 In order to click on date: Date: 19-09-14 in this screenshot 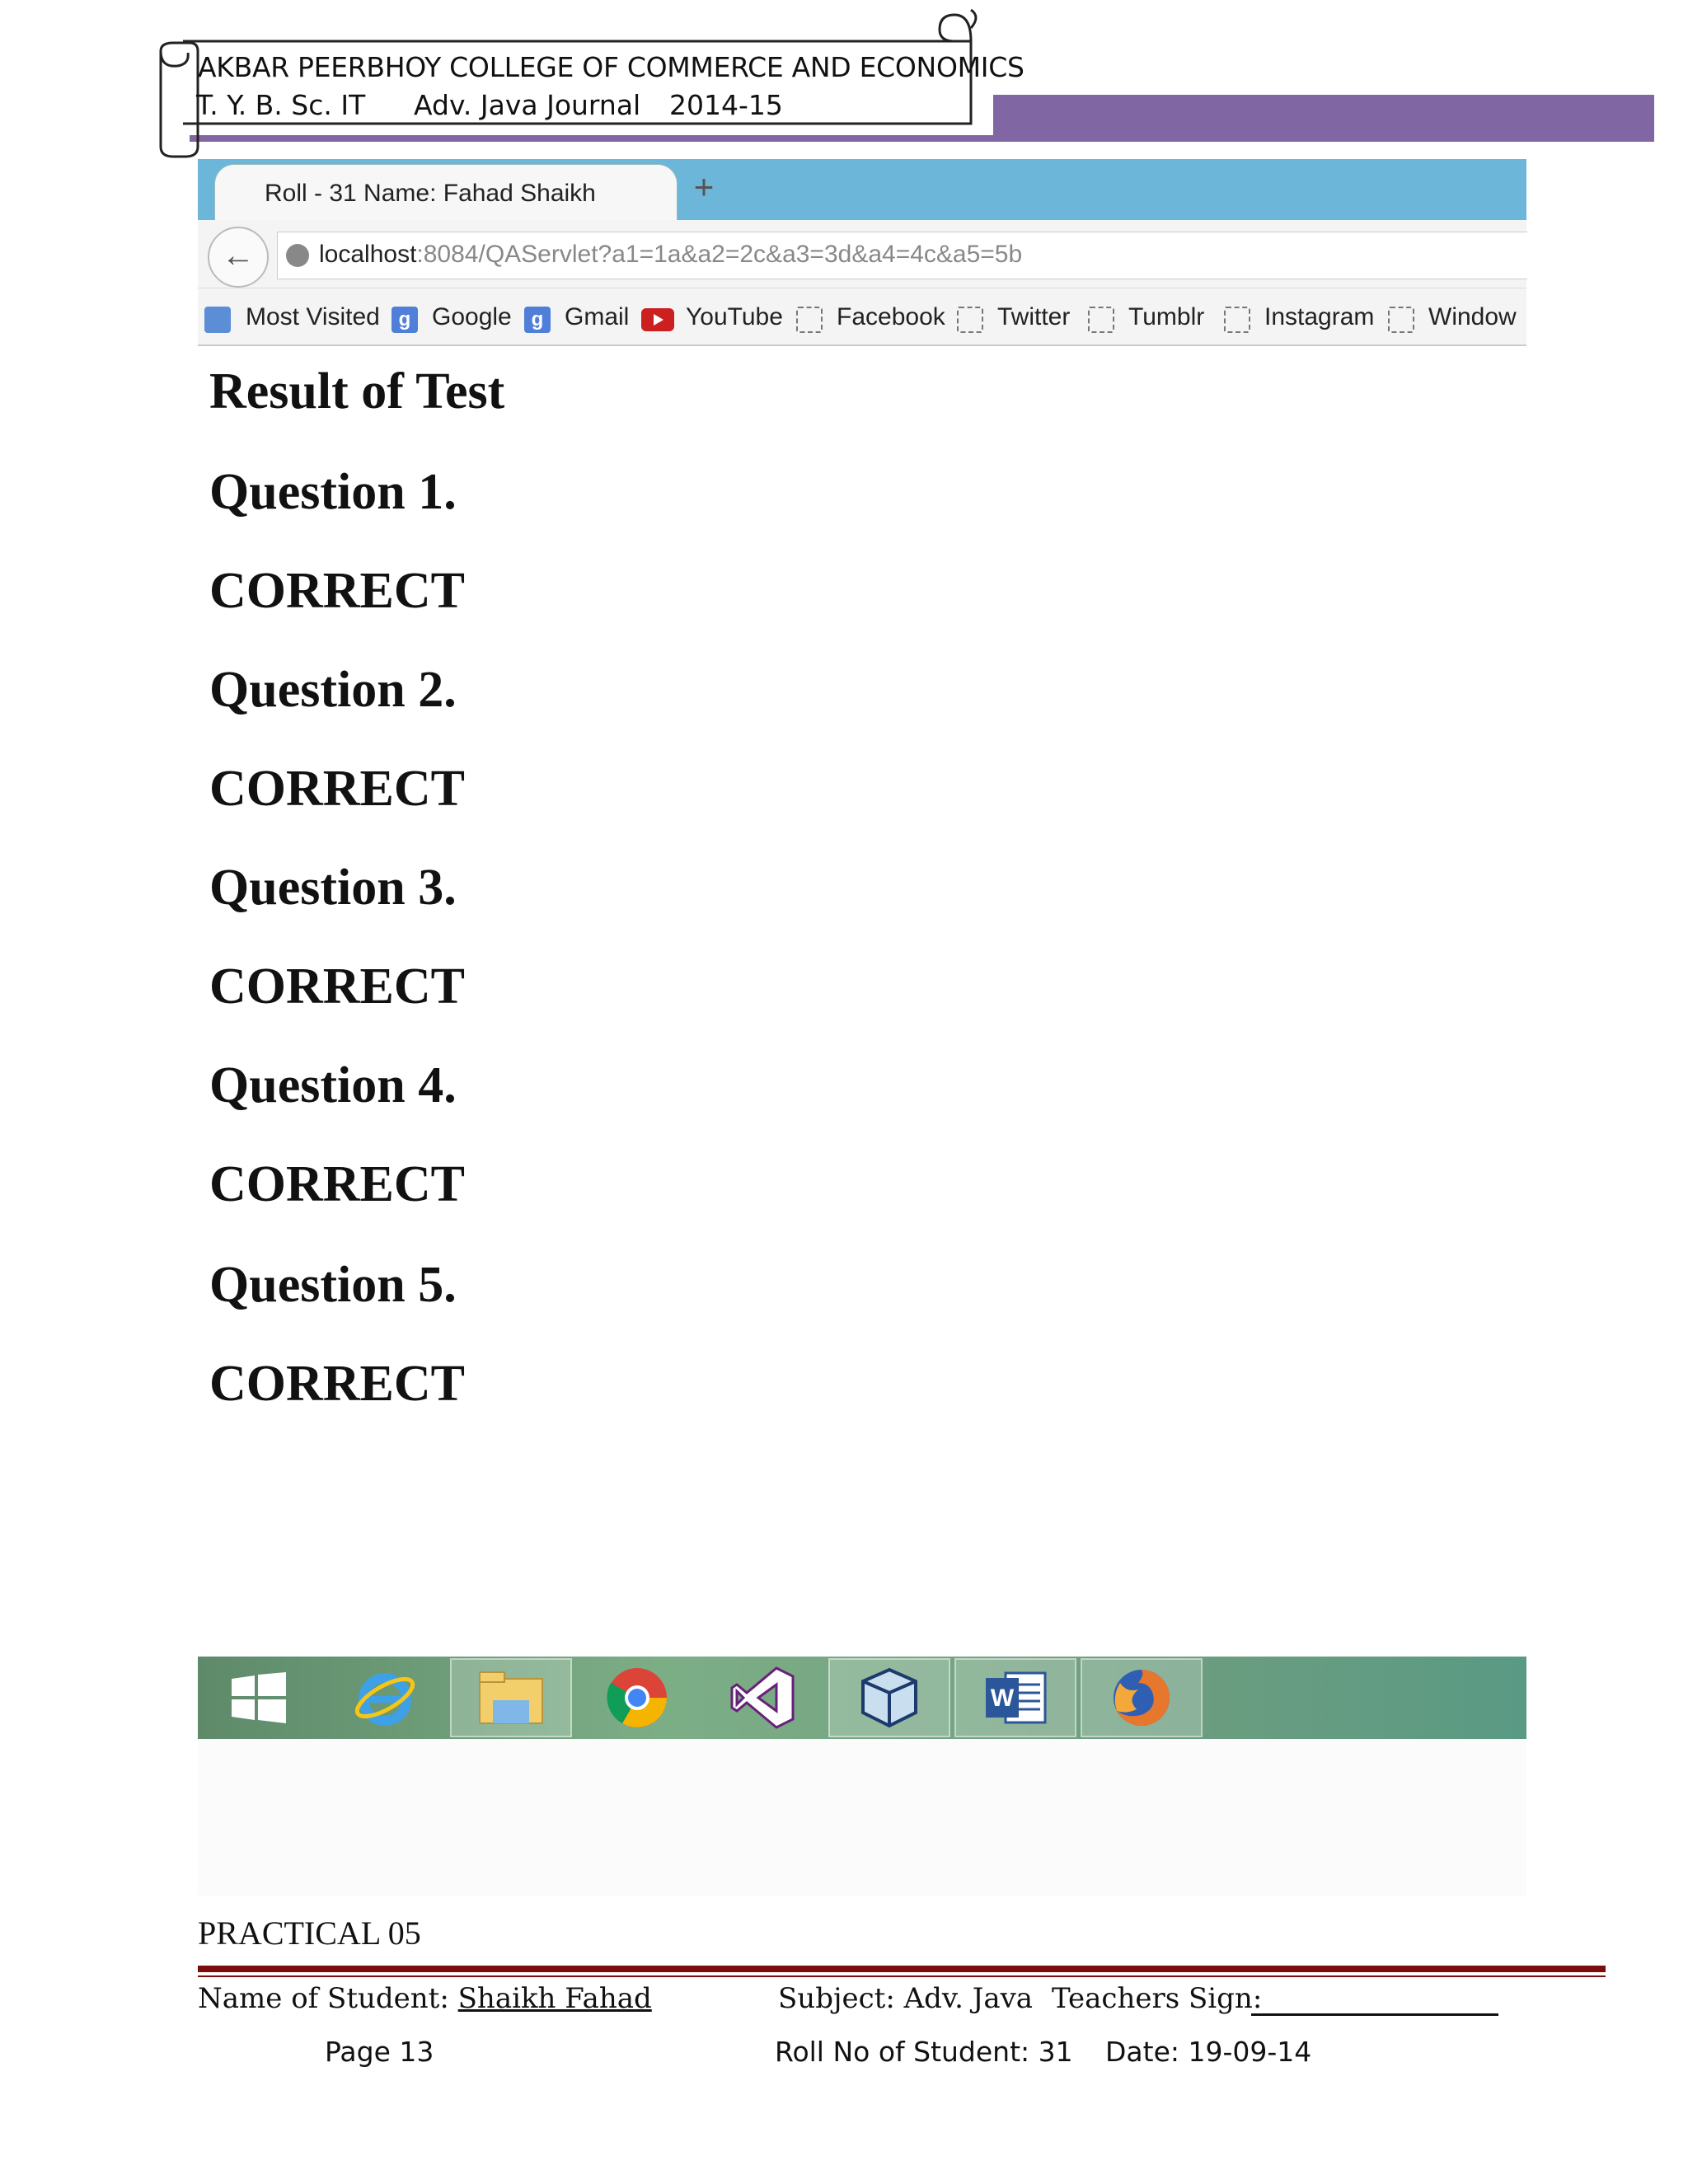, I will do `click(1209, 2052)`.